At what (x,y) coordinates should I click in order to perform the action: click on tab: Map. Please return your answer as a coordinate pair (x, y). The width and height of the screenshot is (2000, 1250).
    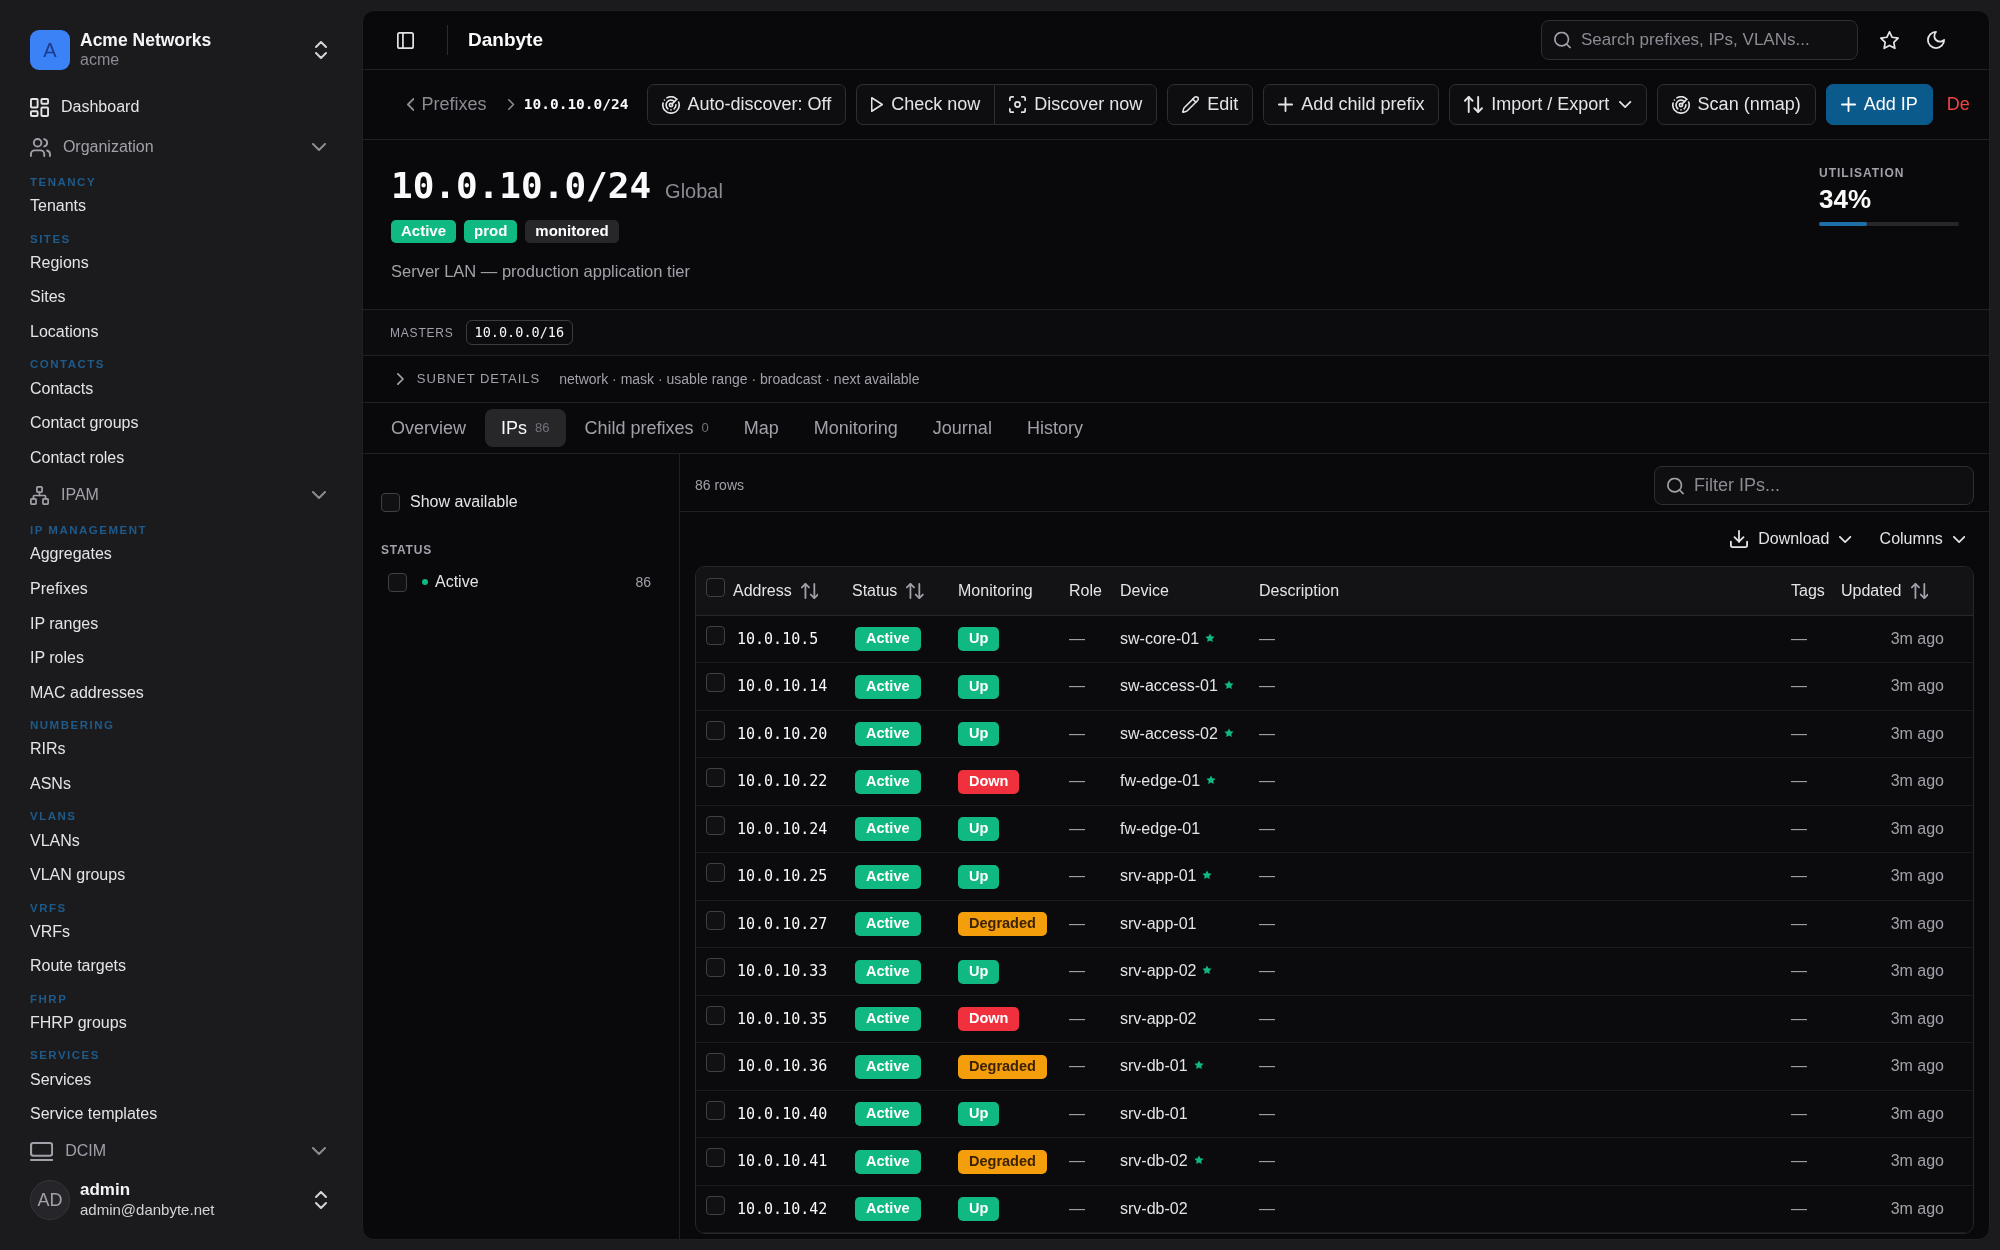
    Looking at the image, I should click on (761, 428).